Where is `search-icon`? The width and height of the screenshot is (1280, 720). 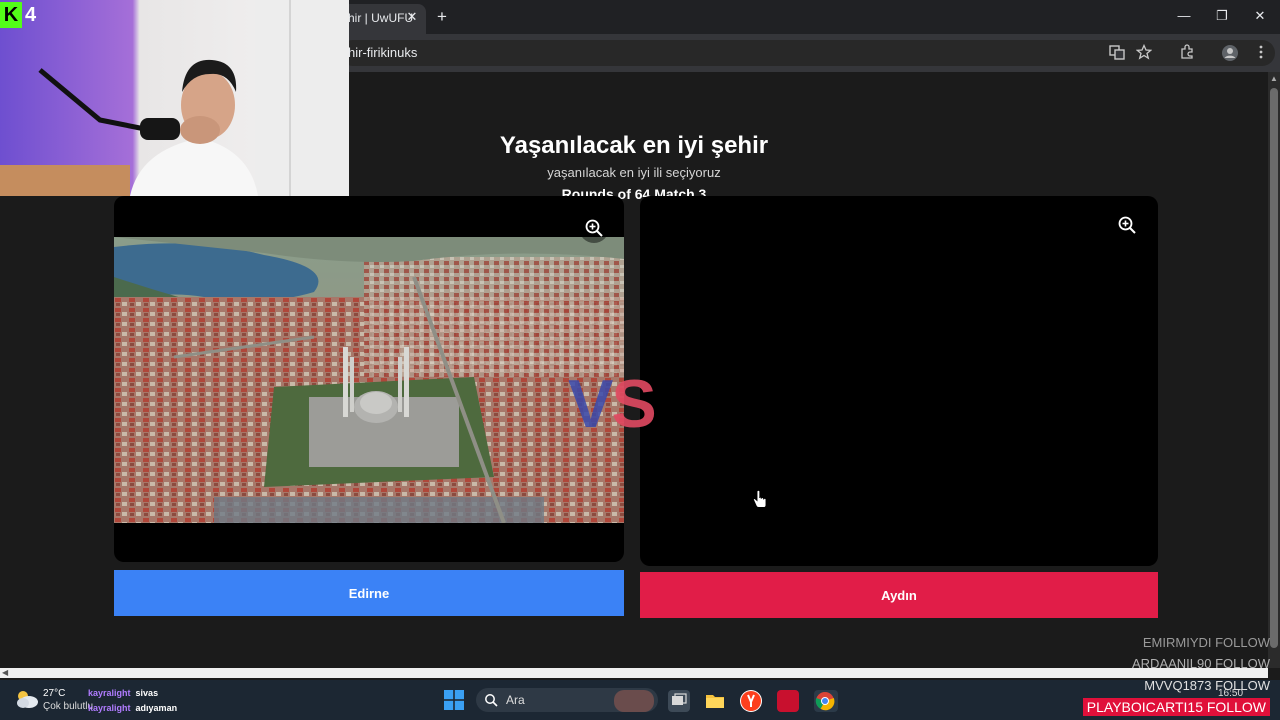
search-icon is located at coordinates (491, 700).